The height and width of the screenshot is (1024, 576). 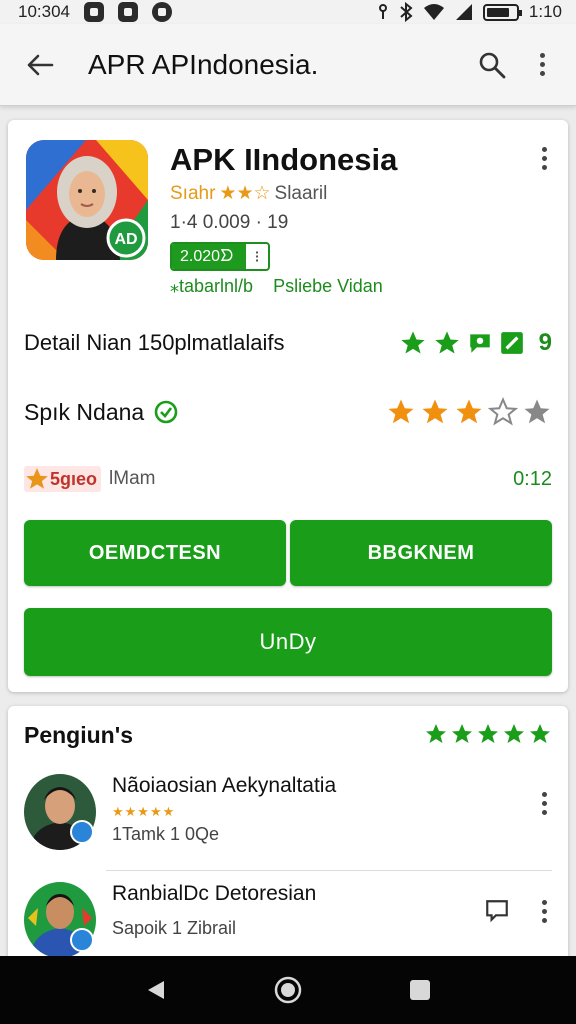 I want to click on status-bar: 10:304 1:10, so click(x=288, y=12).